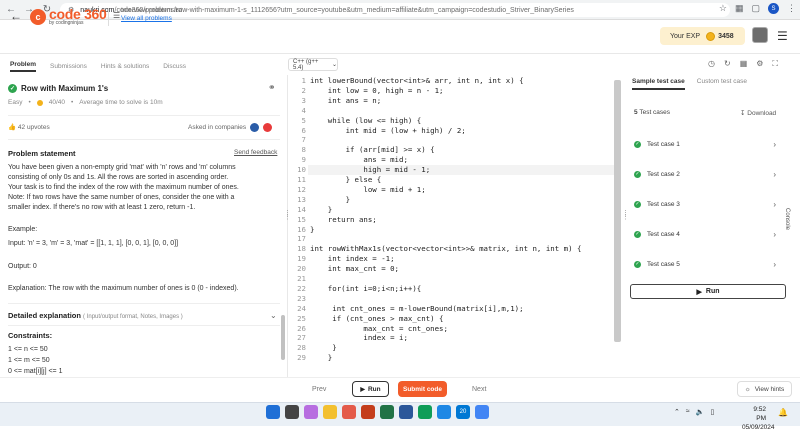 The image size is (800, 432). I want to click on line-number: 9, so click(303, 160).